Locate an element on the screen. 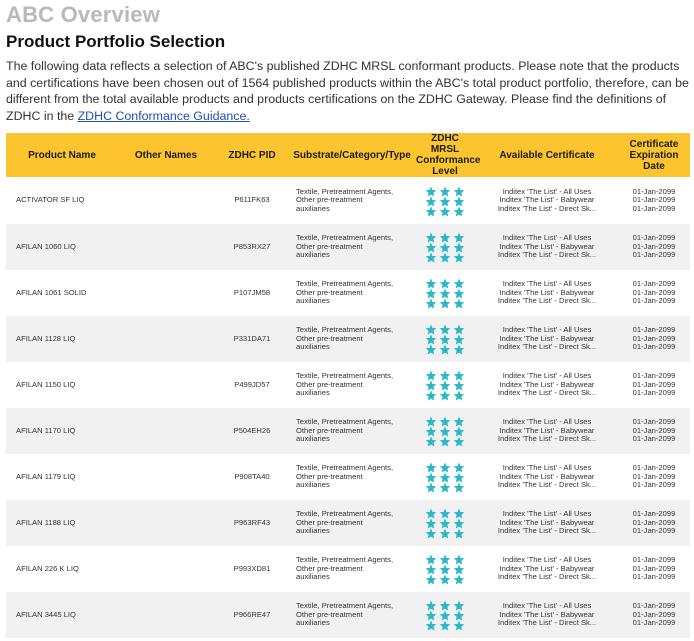  zdhc-pid-cell: P993XD81 is located at coordinates (252, 568).